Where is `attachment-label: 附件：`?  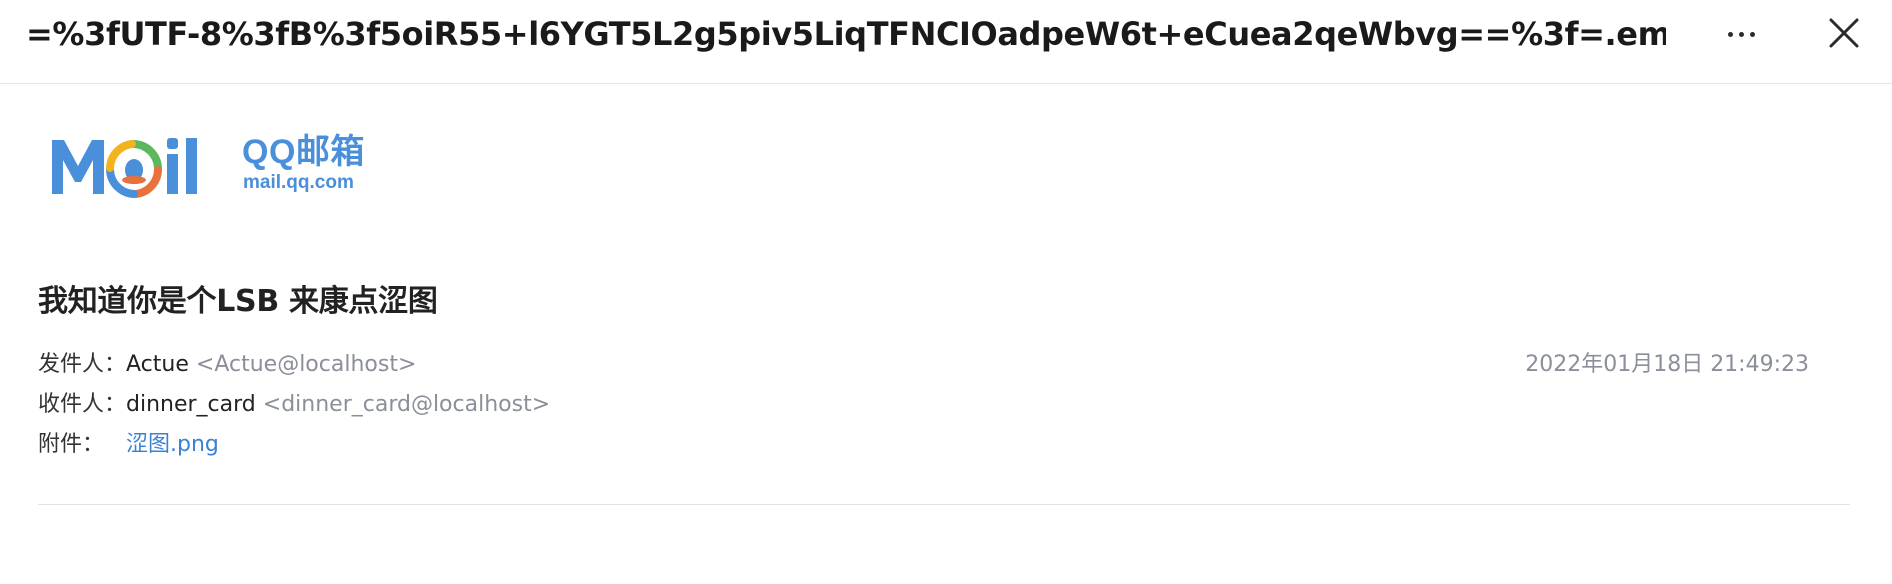 attachment-label: 附件： is located at coordinates (71, 444).